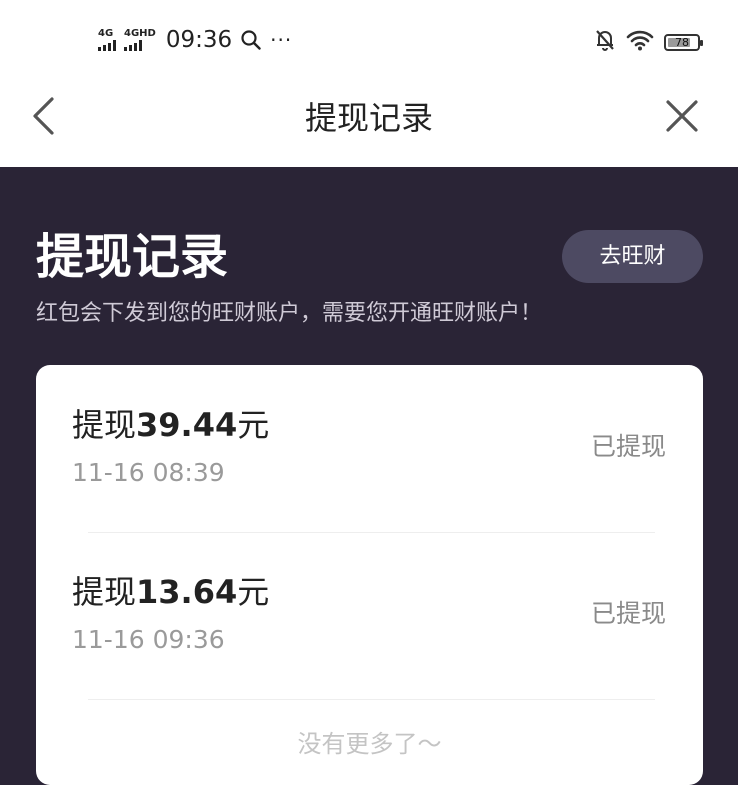 The height and width of the screenshot is (785, 738). Describe the element at coordinates (132, 257) in the screenshot. I see `hero-title: 提现记录` at that location.